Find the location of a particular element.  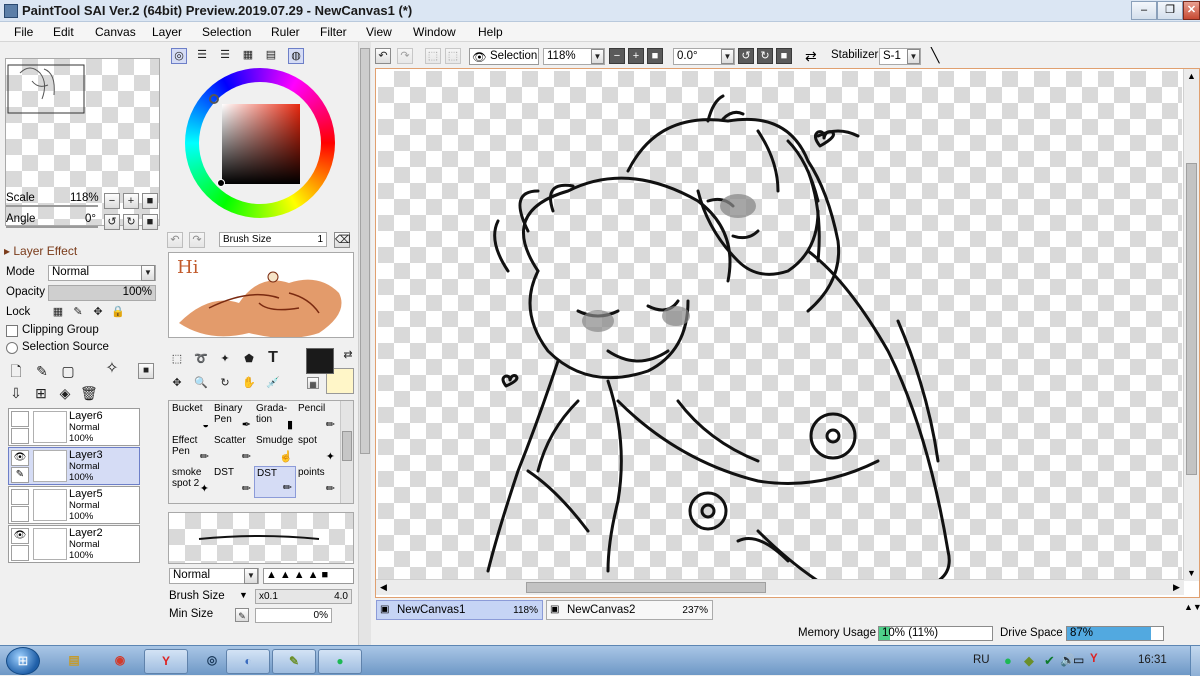

scroll-left-icon: ◀ is located at coordinates (383, 587).